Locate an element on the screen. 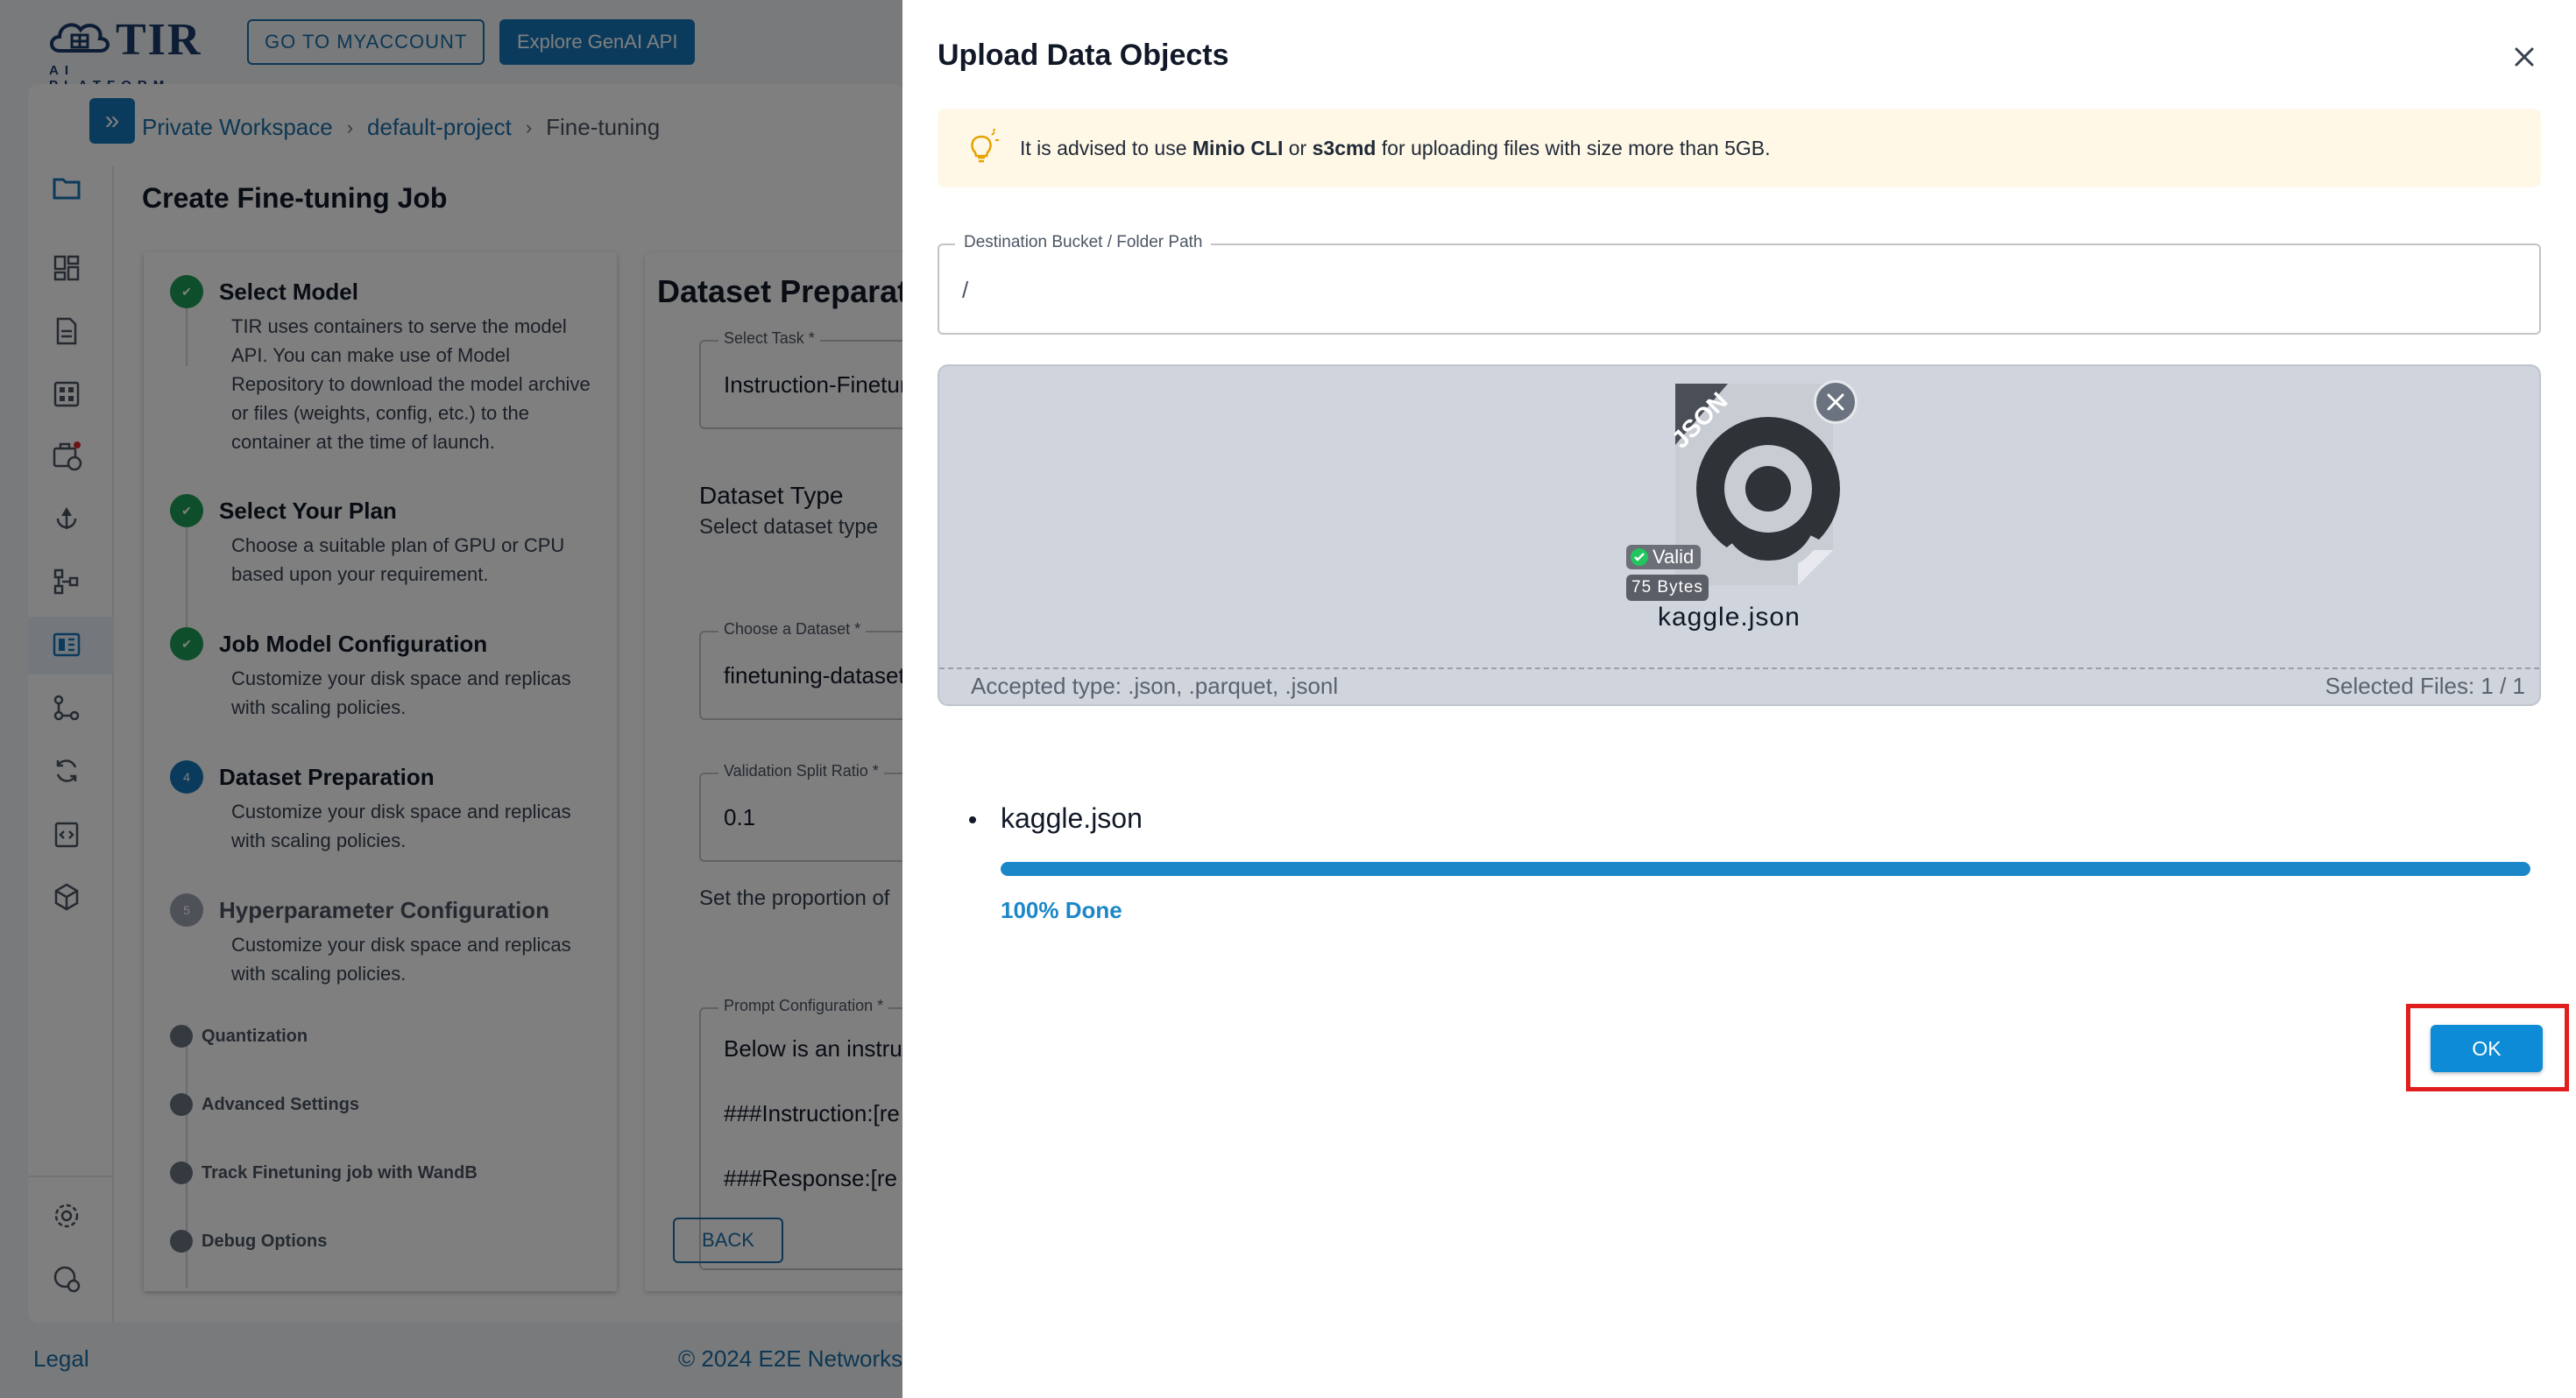 This screenshot has height=1398, width=2576. selected-files-count: Selected Files: 1 / 1 is located at coordinates (2425, 686).